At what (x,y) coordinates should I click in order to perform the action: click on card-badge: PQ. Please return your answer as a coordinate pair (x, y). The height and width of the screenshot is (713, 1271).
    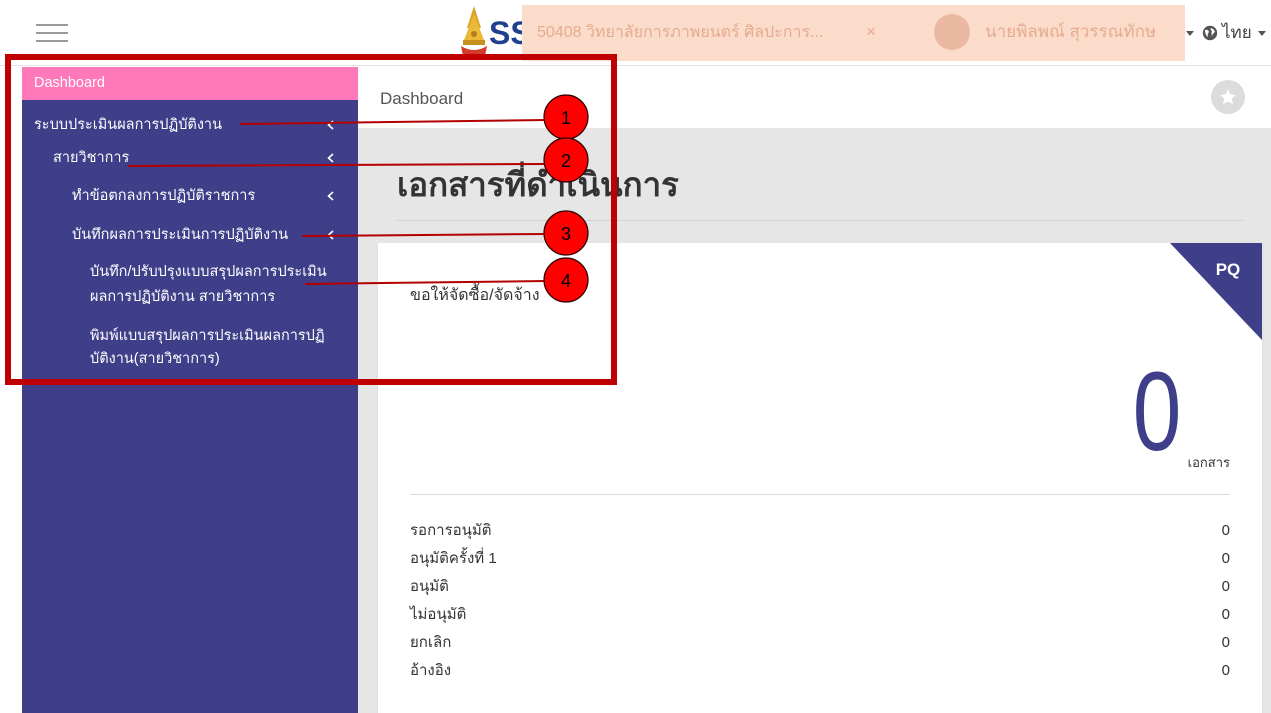
    Looking at the image, I should click on (1228, 269).